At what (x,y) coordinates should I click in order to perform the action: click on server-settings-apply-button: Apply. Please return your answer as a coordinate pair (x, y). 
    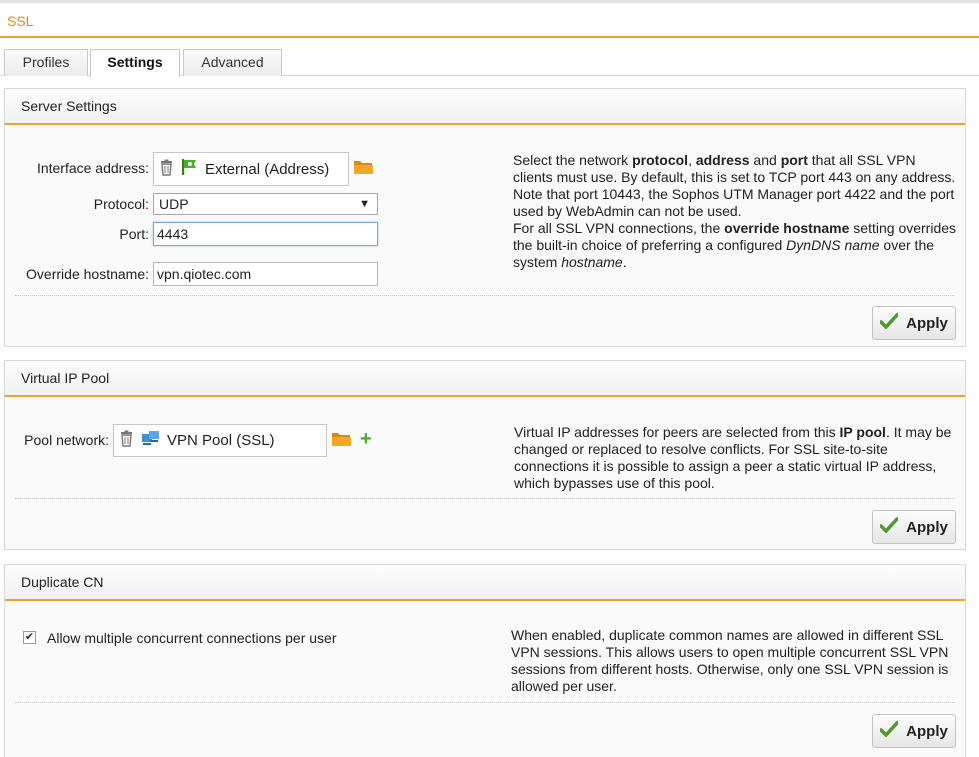
    Looking at the image, I should click on (914, 323).